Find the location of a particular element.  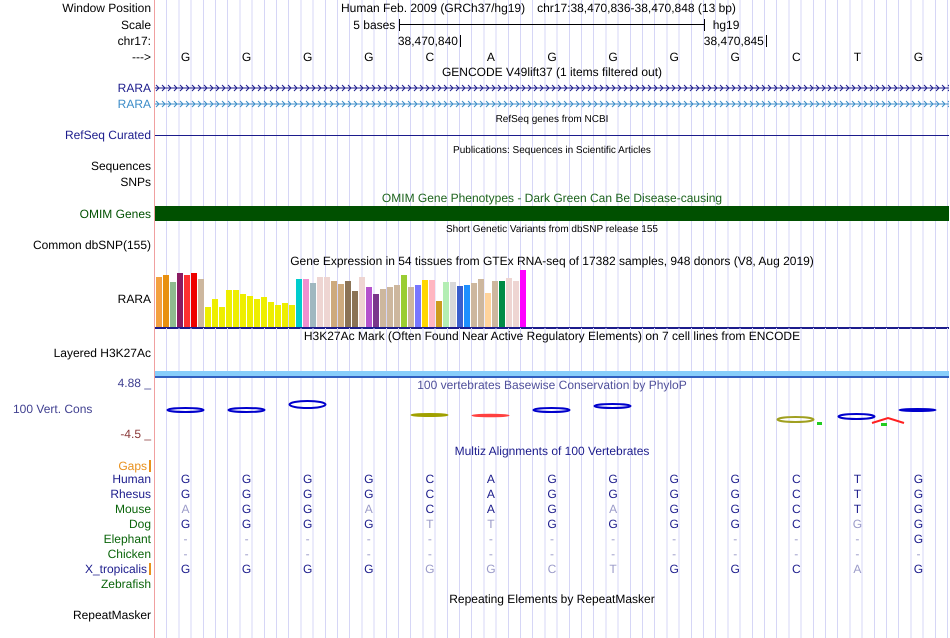

track-label: 100 Vert. Cons is located at coordinates (46, 409).